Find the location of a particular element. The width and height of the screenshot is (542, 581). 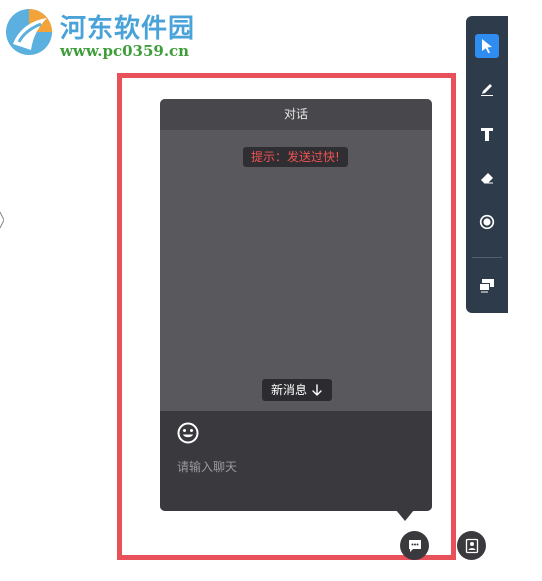

new-message-button: 新消息 is located at coordinates (297, 390).